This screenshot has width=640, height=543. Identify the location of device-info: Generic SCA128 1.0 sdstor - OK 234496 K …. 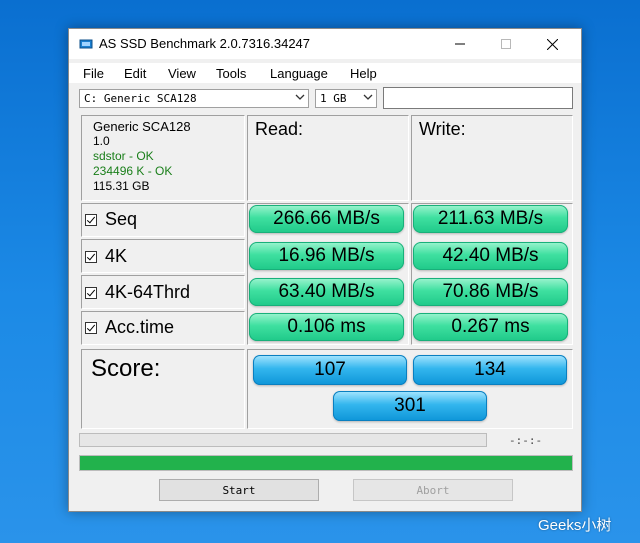
(142, 156).